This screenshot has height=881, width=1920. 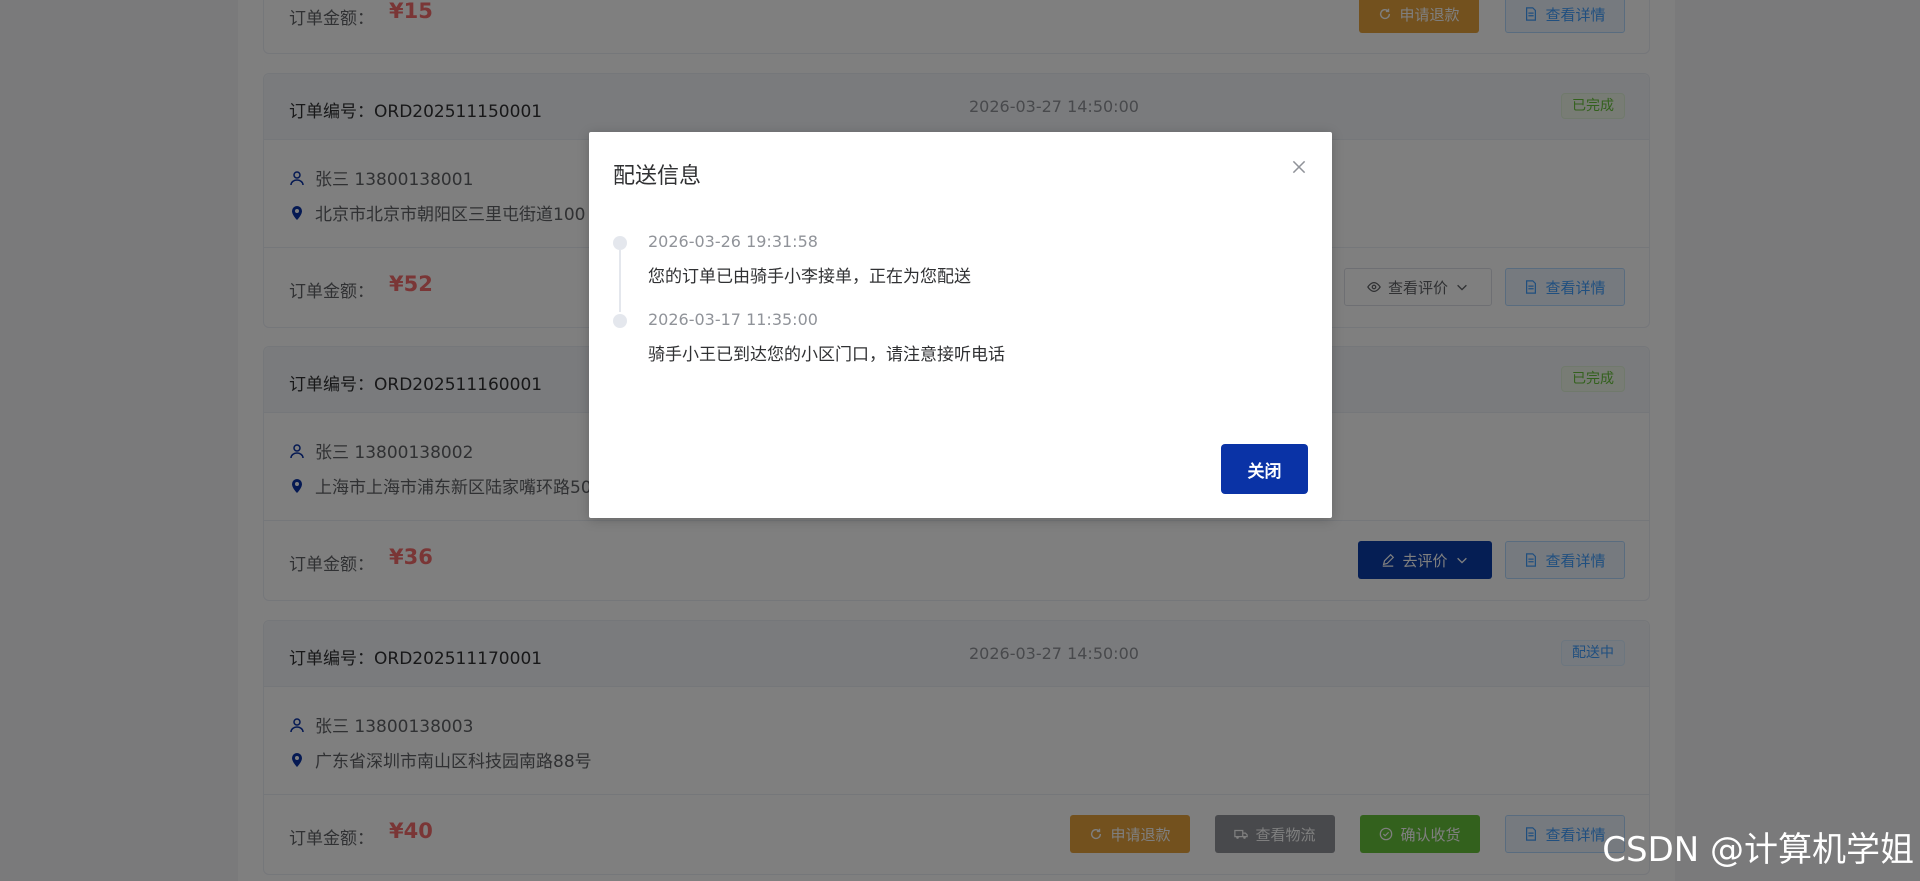 I want to click on timeline-item: 2026-03-26 19:31:58 您的订单已由骑手小李接单，正在为您配送, so click(x=953, y=272).